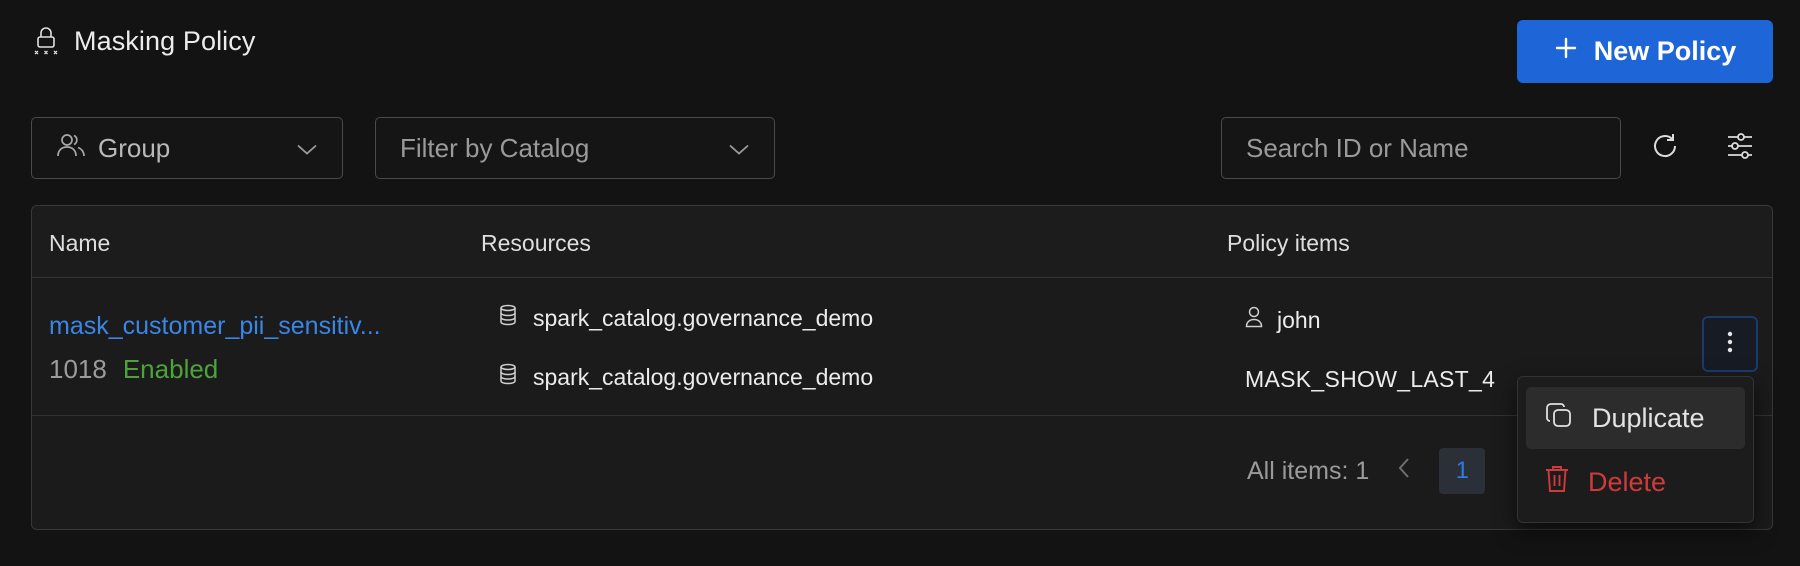 This screenshot has height=566, width=1800. What do you see at coordinates (1404, 471) in the screenshot?
I see `prev-page-icon` at bounding box center [1404, 471].